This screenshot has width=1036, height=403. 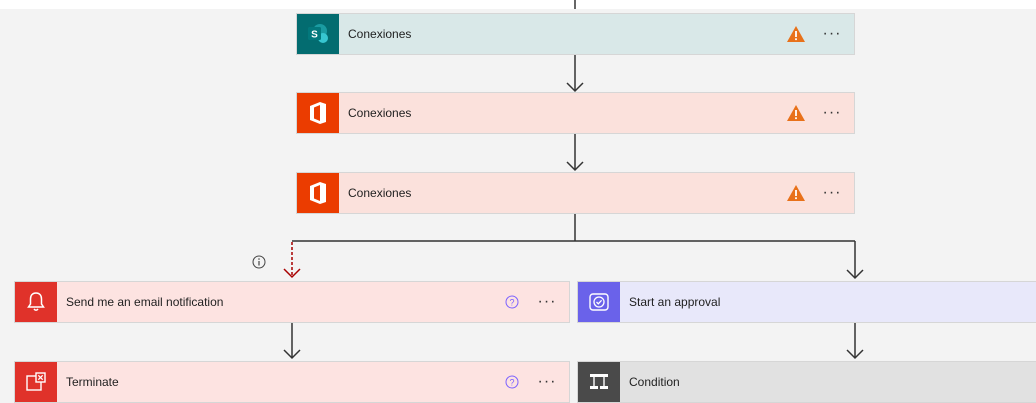 I want to click on action-label: Terminate, so click(x=92, y=382).